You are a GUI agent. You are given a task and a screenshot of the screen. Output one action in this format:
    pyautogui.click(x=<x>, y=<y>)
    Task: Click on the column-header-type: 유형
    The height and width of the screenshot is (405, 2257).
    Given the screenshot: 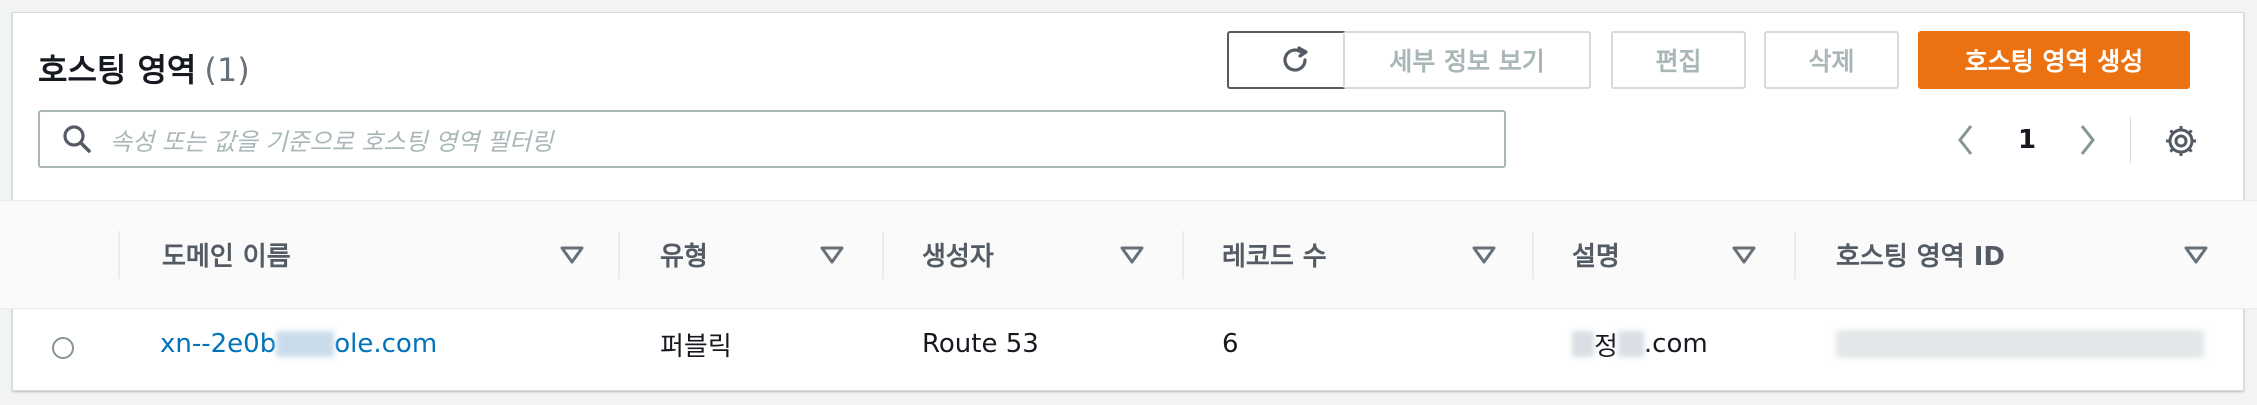 What is the action you would take?
    pyautogui.click(x=750, y=254)
    